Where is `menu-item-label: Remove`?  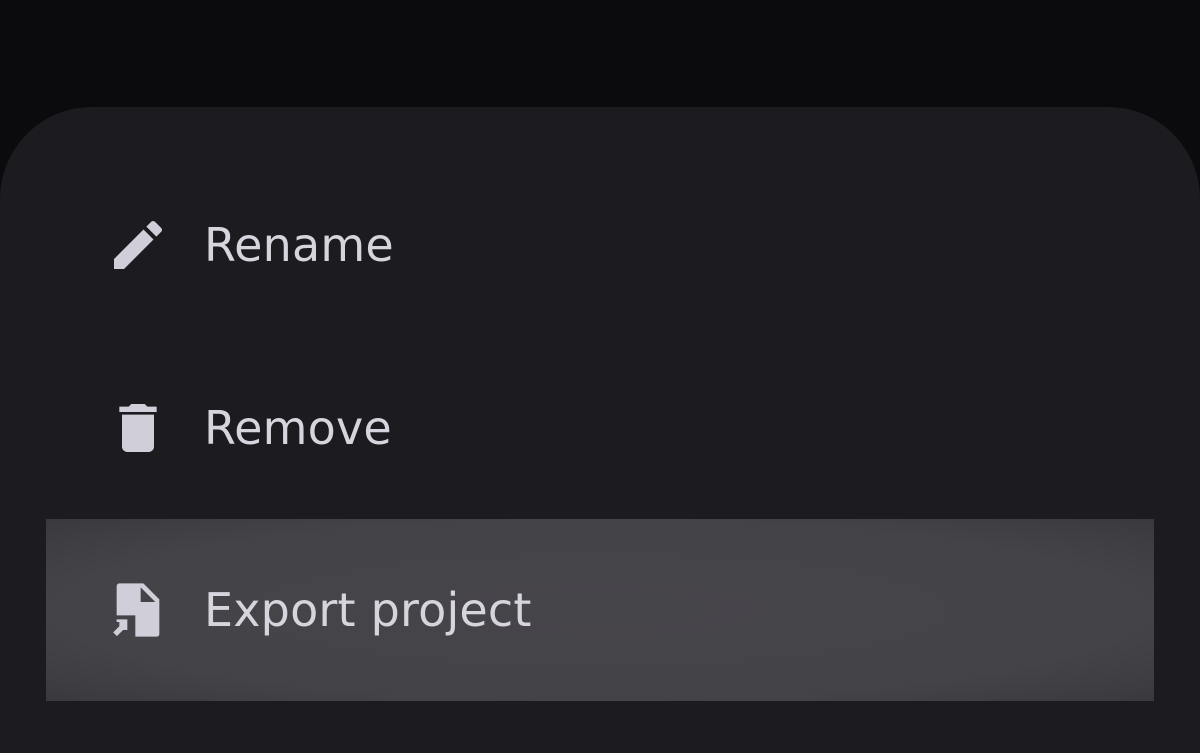
menu-item-label: Remove is located at coordinates (298, 428).